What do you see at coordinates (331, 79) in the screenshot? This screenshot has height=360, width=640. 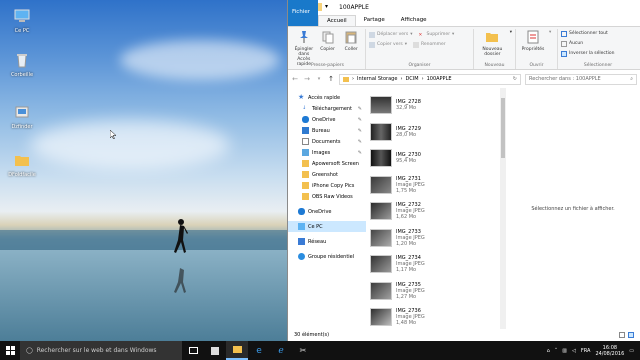 I see `up-arrow-icon: ↑` at bounding box center [331, 79].